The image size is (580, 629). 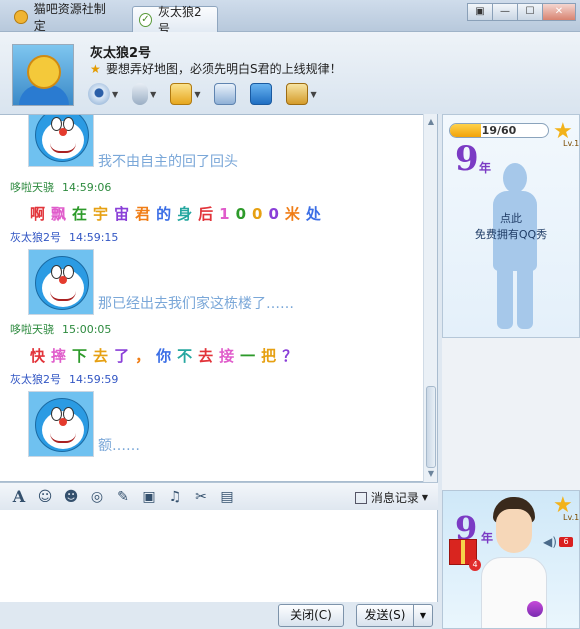 What do you see at coordinates (99, 94) in the screenshot?
I see `camera-icon` at bounding box center [99, 94].